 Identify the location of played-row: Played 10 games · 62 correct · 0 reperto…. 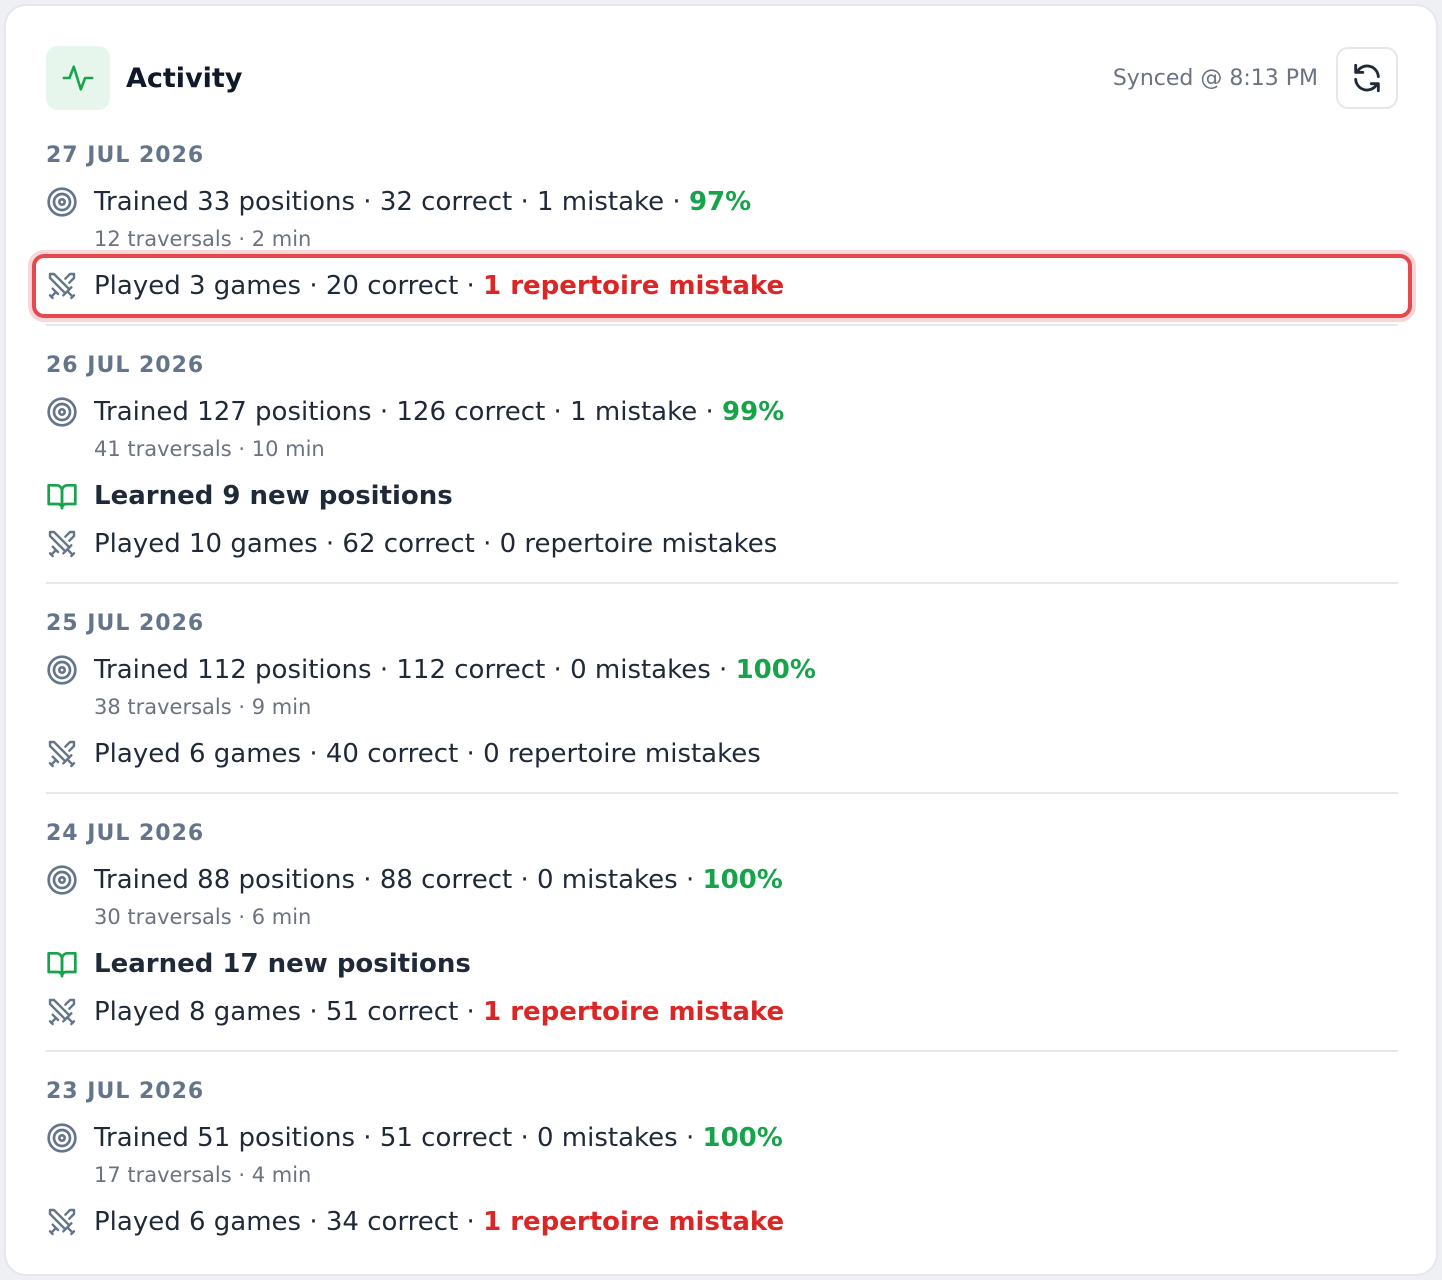
(722, 544).